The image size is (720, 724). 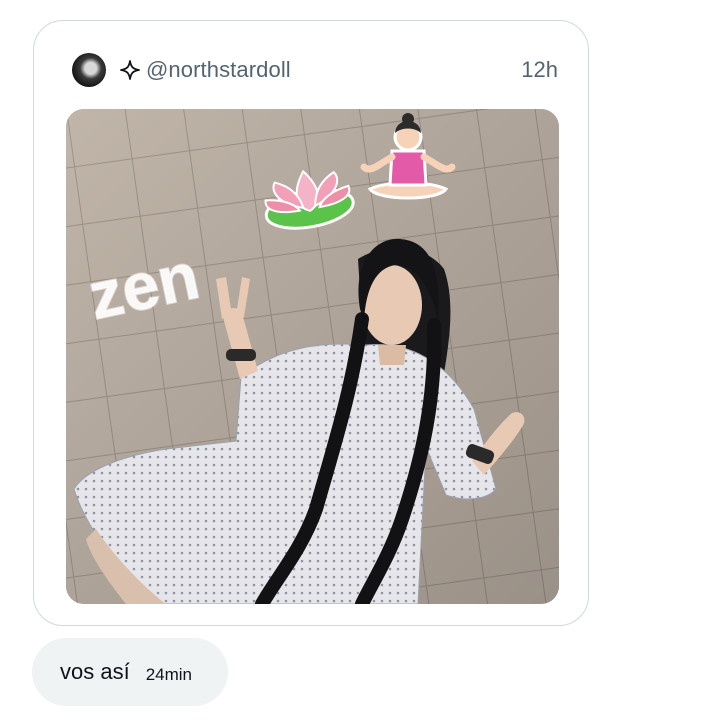 What do you see at coordinates (169, 674) in the screenshot?
I see `message-timestamp: 24min` at bounding box center [169, 674].